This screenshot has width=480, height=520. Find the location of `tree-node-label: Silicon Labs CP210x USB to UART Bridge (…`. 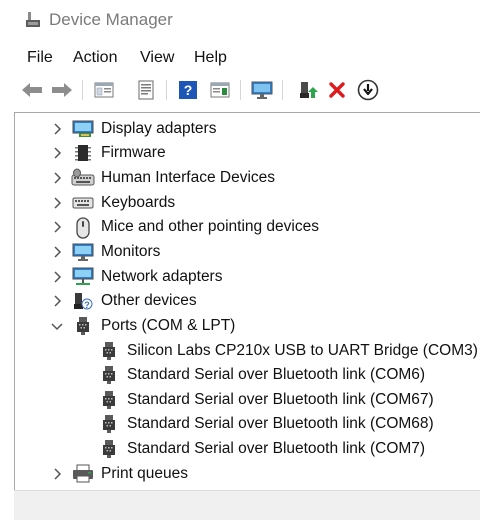

tree-node-label: Silicon Labs CP210x USB to UART Bridge (… is located at coordinates (302, 350).